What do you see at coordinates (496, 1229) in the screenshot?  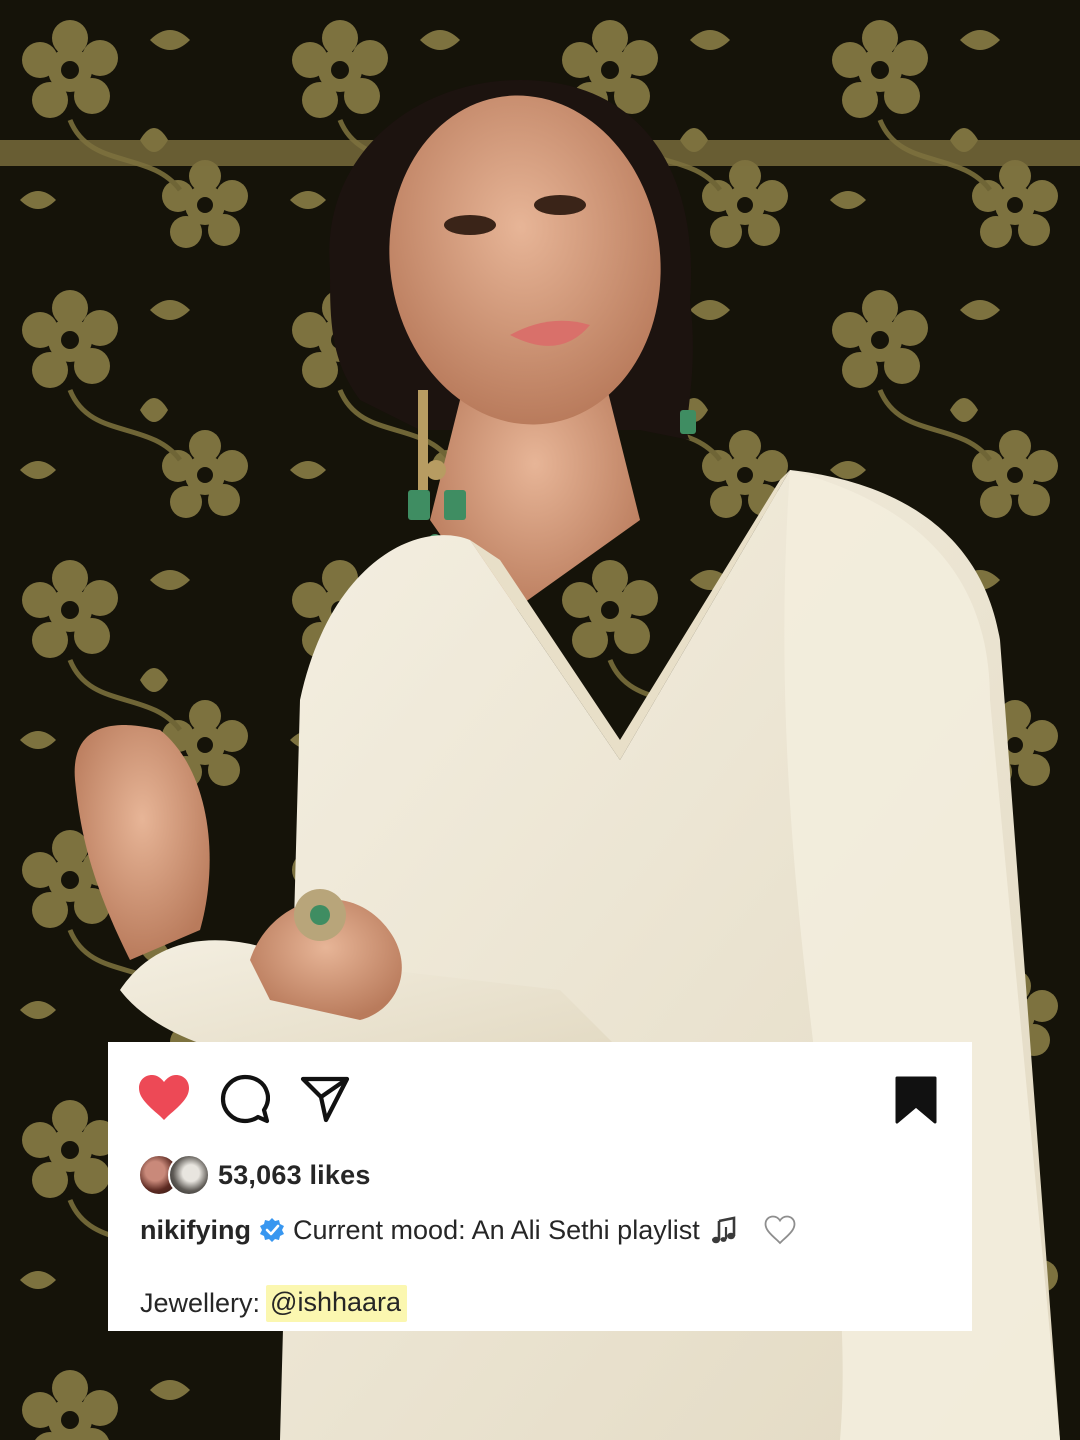 I see `caption-text: Current mood: An Ali Sethi playlist` at bounding box center [496, 1229].